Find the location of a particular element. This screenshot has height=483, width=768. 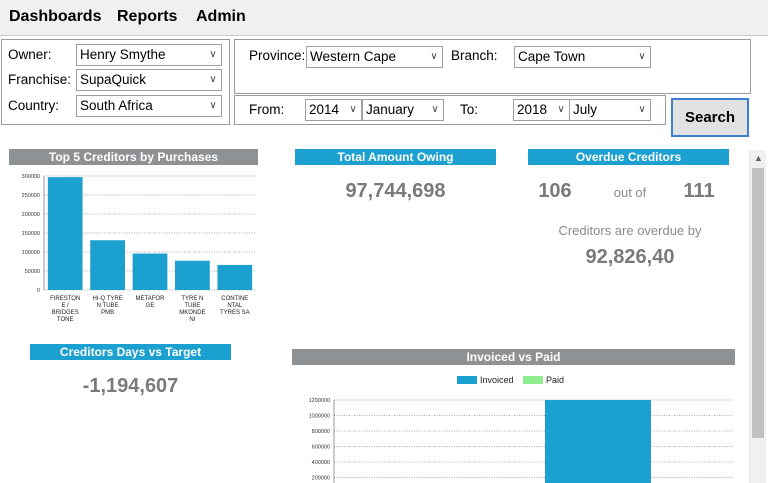

x-tick-label: FIRESTON E / BRIDGES TONE is located at coordinates (65, 309).